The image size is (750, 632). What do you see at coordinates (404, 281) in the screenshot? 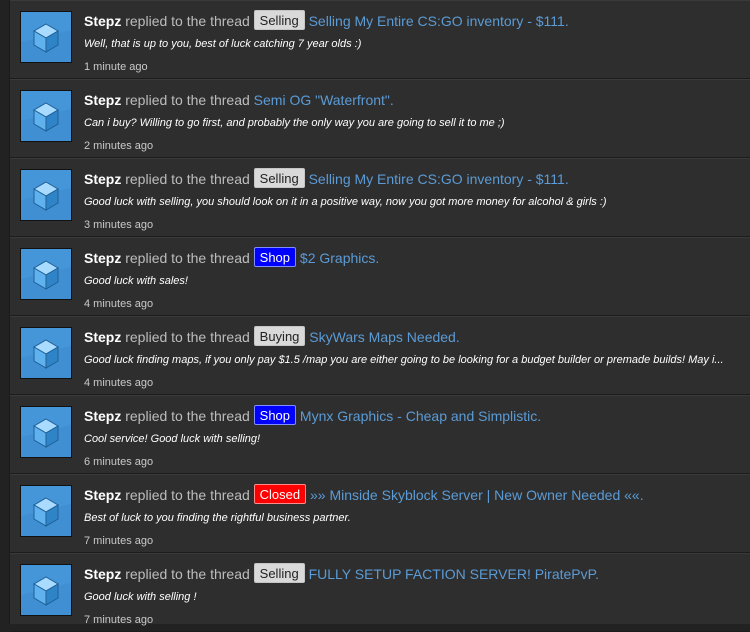
I see `reply-snippet: Good luck with sales!` at bounding box center [404, 281].